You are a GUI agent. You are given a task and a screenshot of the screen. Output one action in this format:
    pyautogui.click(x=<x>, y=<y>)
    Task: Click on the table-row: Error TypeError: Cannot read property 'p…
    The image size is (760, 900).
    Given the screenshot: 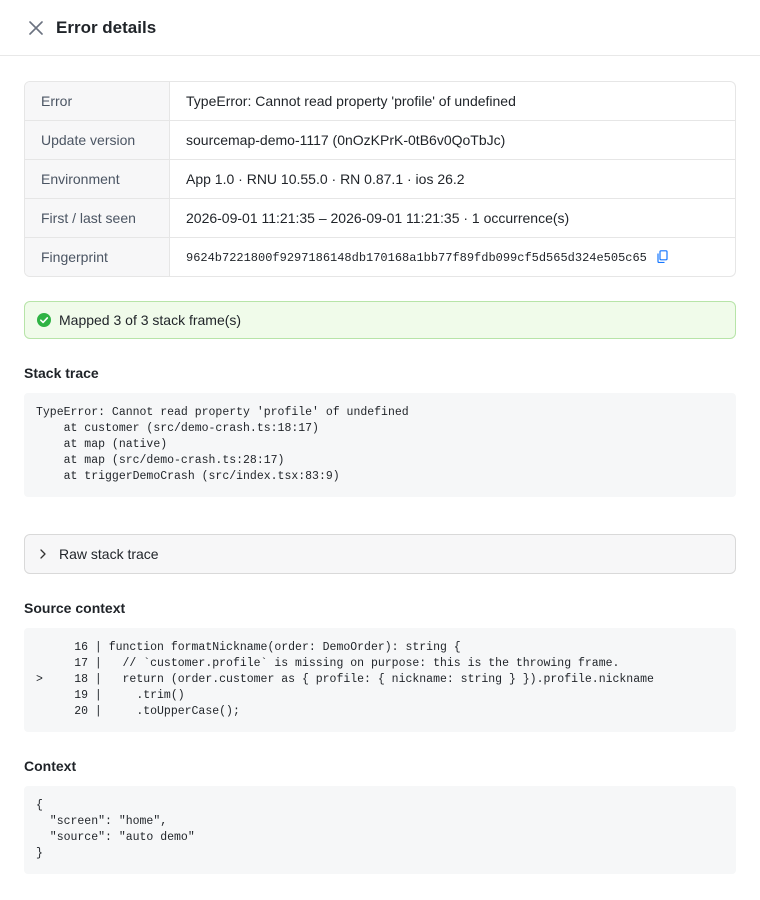 What is the action you would take?
    pyautogui.click(x=380, y=101)
    